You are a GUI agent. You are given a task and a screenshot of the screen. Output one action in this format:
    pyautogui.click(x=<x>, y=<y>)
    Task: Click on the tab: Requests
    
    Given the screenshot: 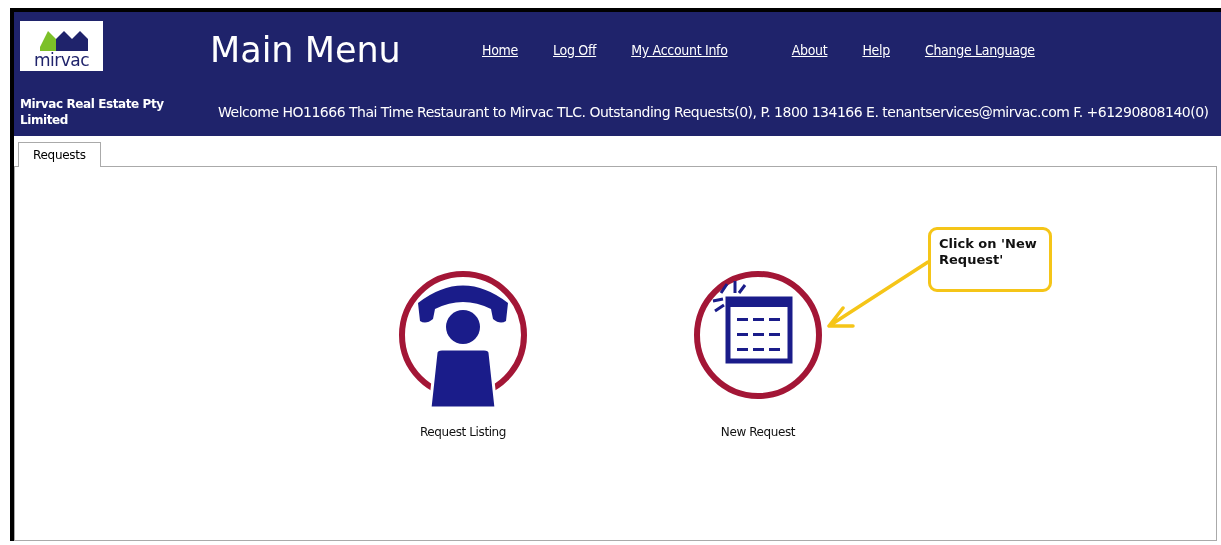 What is the action you would take?
    pyautogui.click(x=59, y=154)
    